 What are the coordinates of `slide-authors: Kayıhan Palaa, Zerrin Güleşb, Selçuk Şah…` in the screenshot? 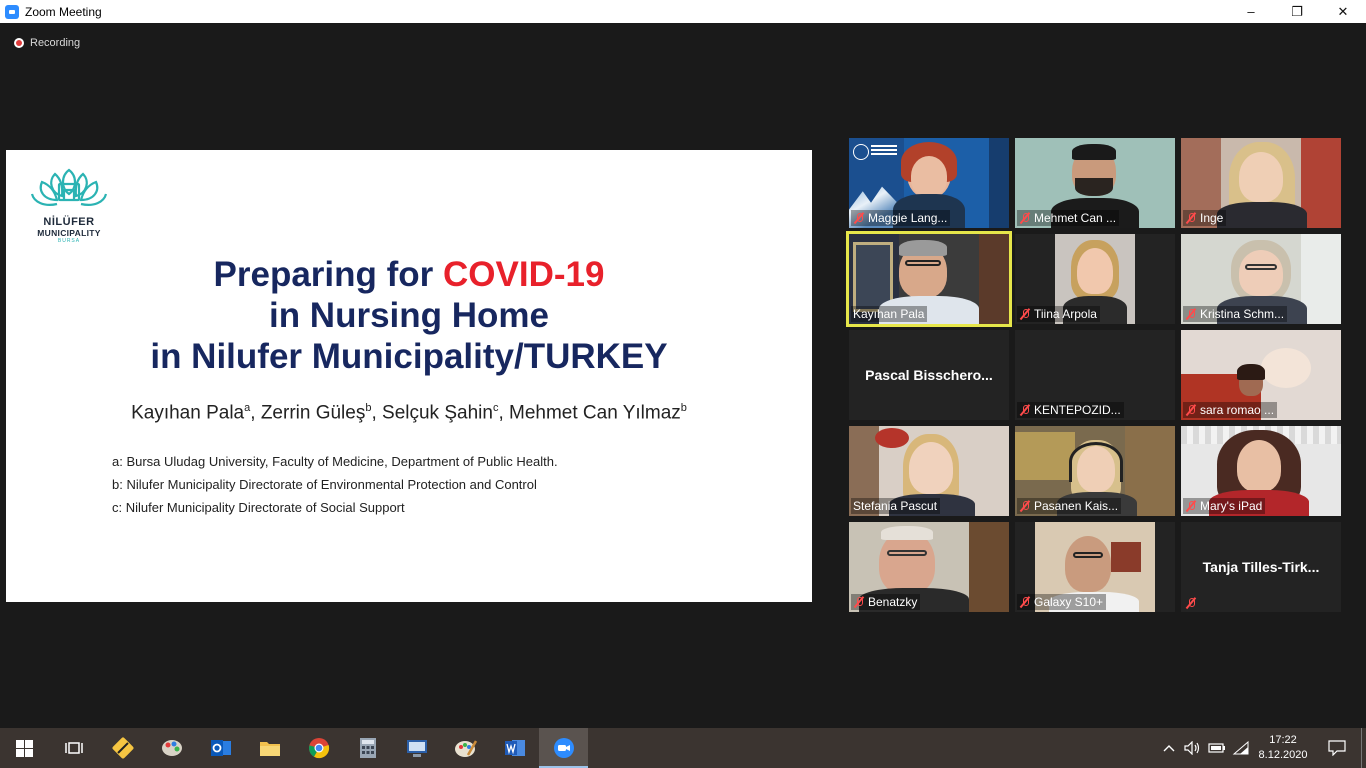 It's located at (409, 413).